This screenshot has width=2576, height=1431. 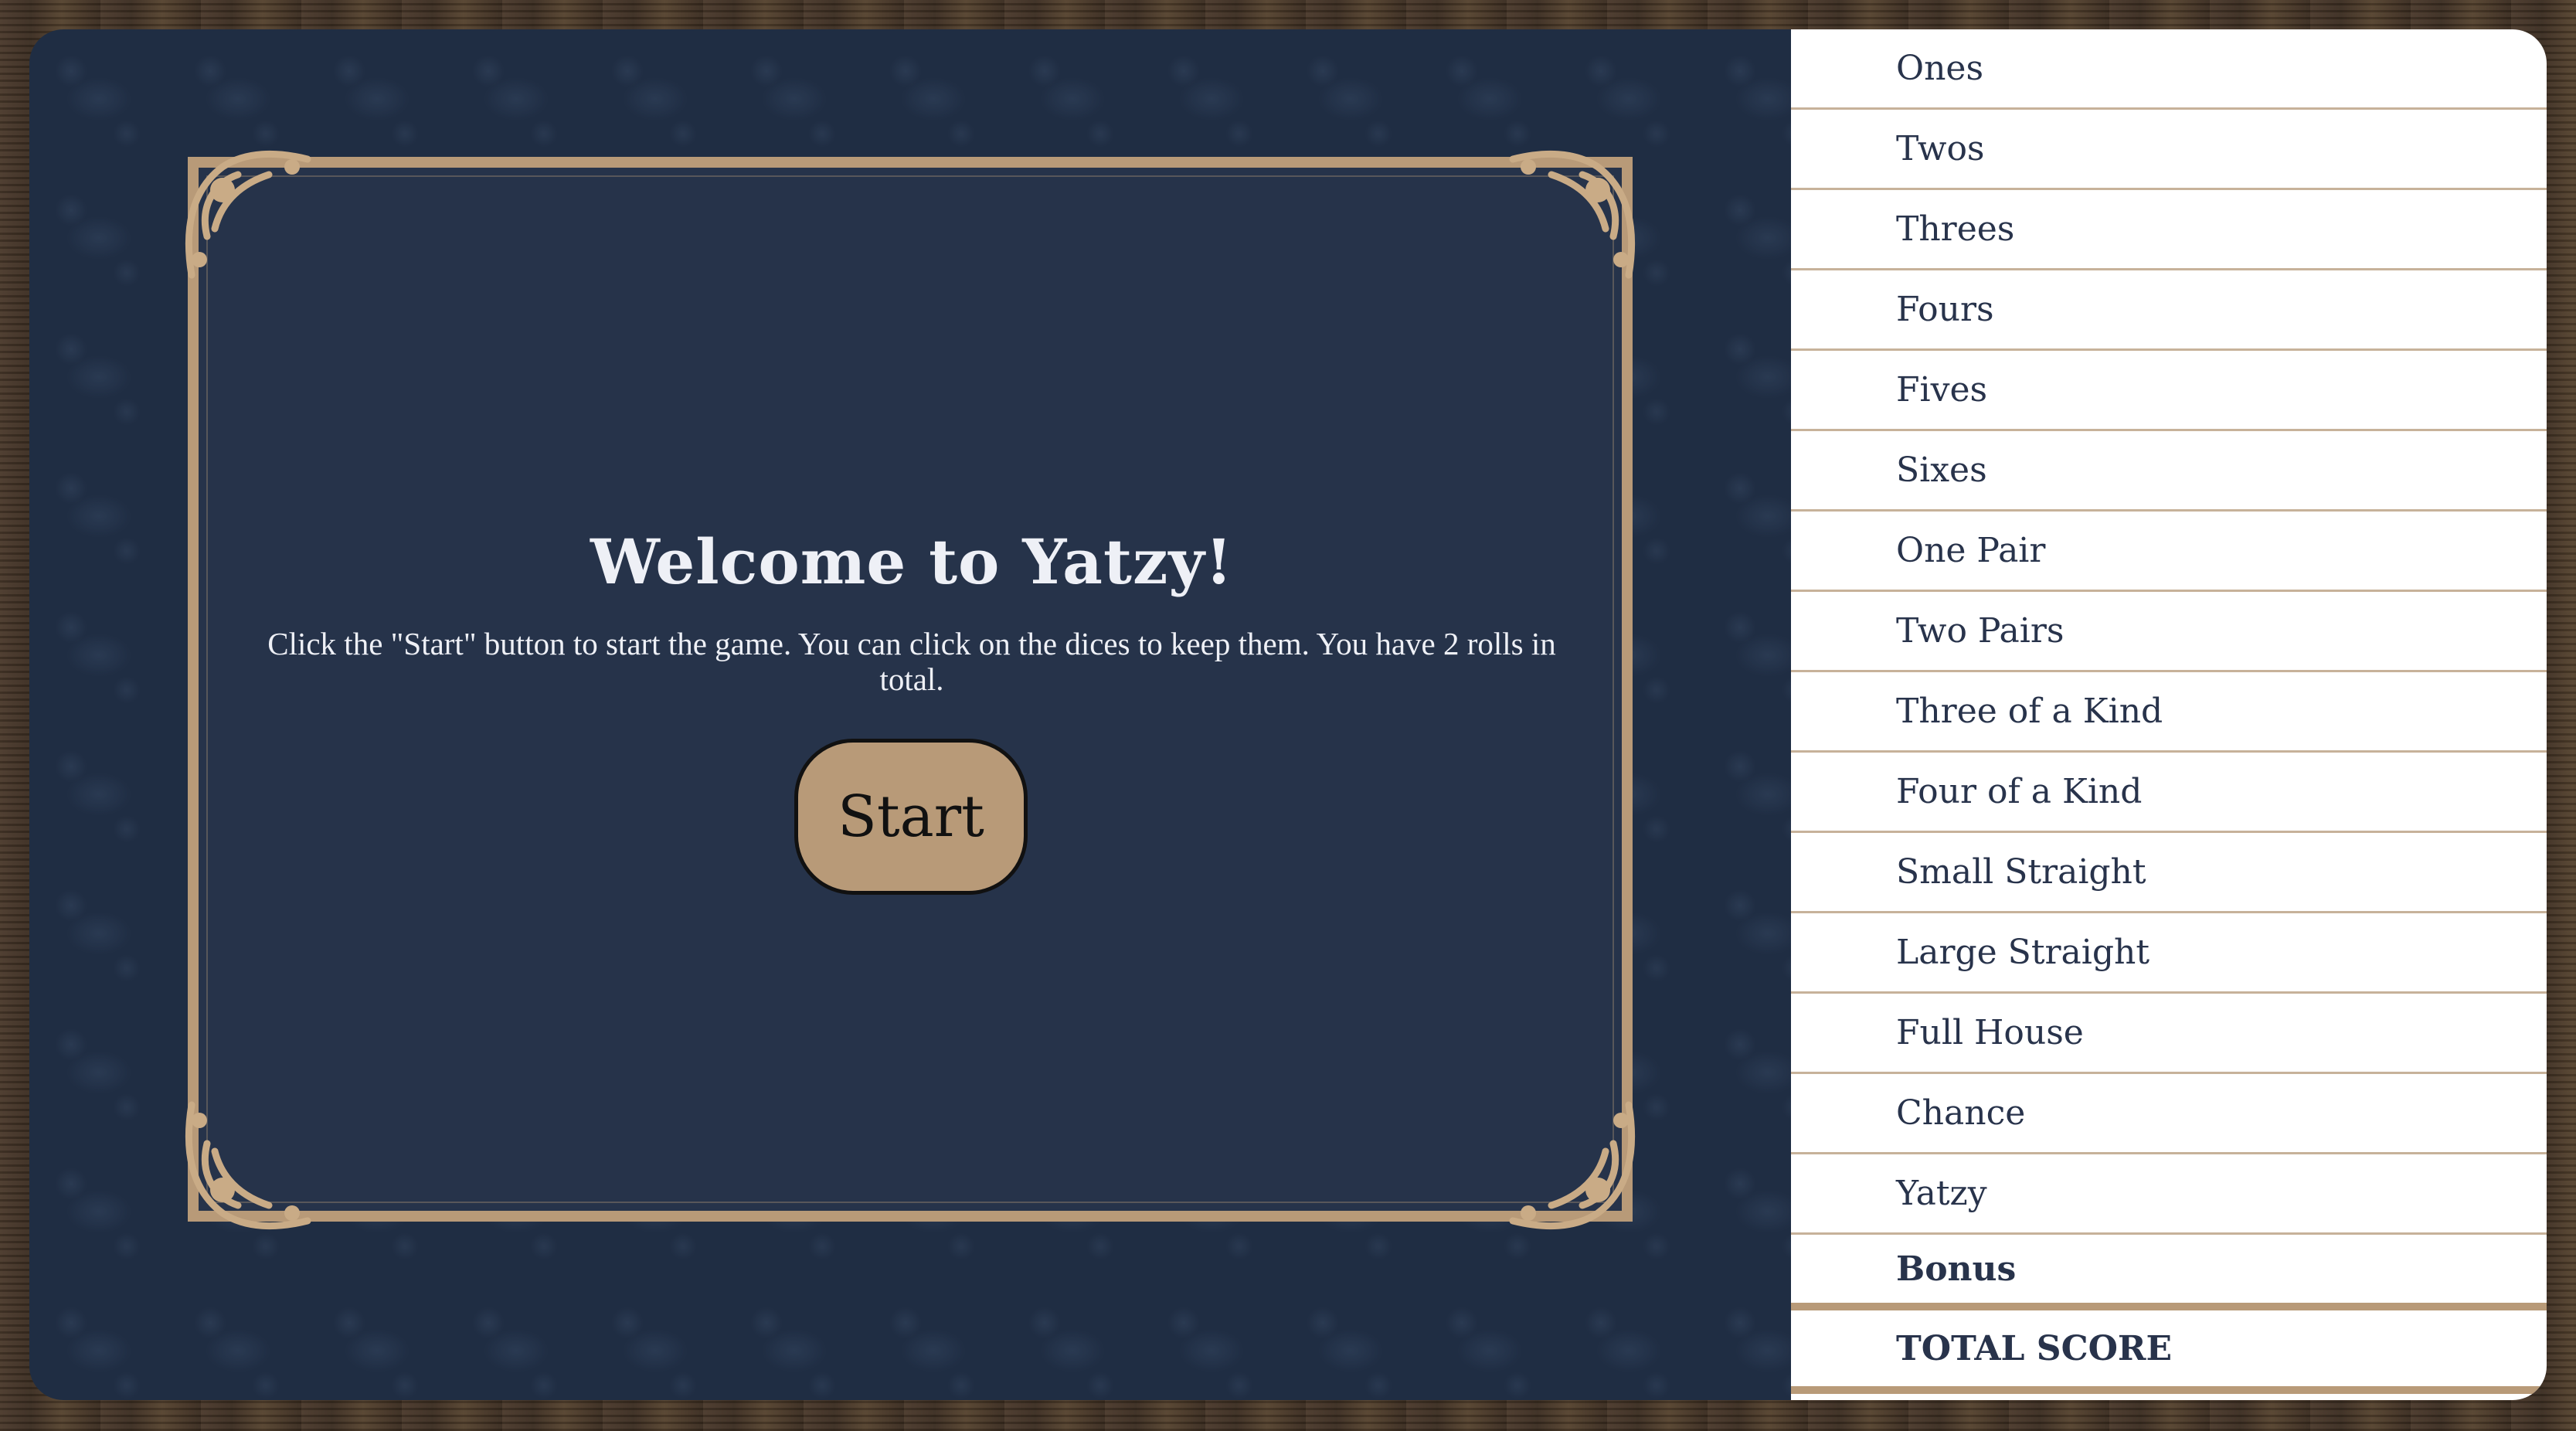 I want to click on welcome-title: Welcome to Yatzy!, so click(x=911, y=561).